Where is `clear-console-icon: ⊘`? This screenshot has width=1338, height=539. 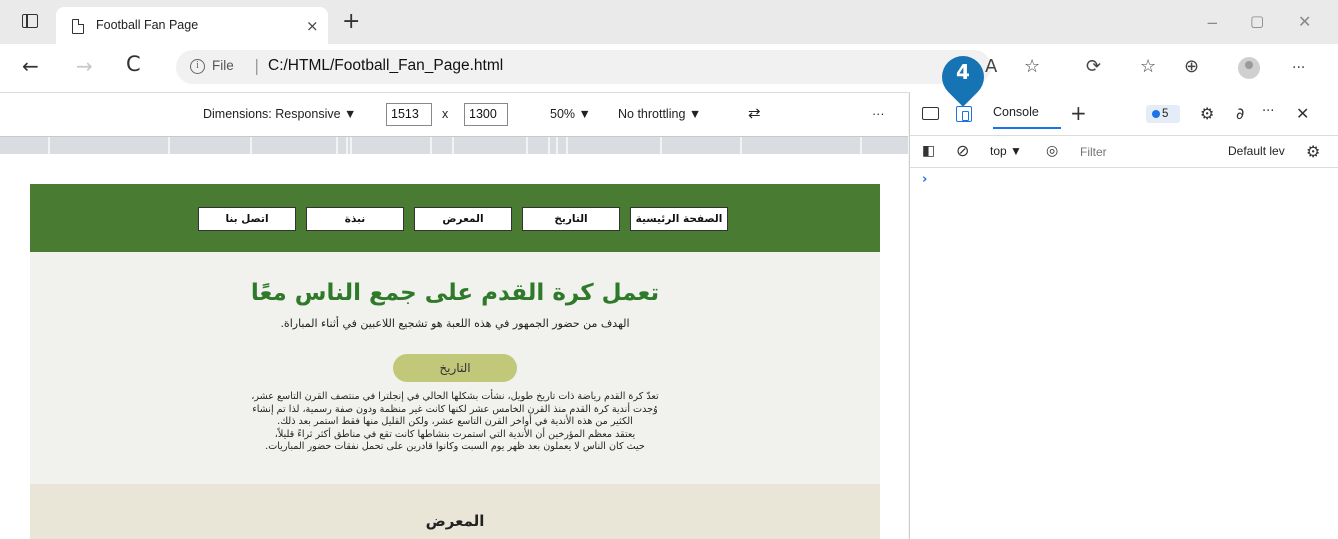 clear-console-icon: ⊘ is located at coordinates (962, 150).